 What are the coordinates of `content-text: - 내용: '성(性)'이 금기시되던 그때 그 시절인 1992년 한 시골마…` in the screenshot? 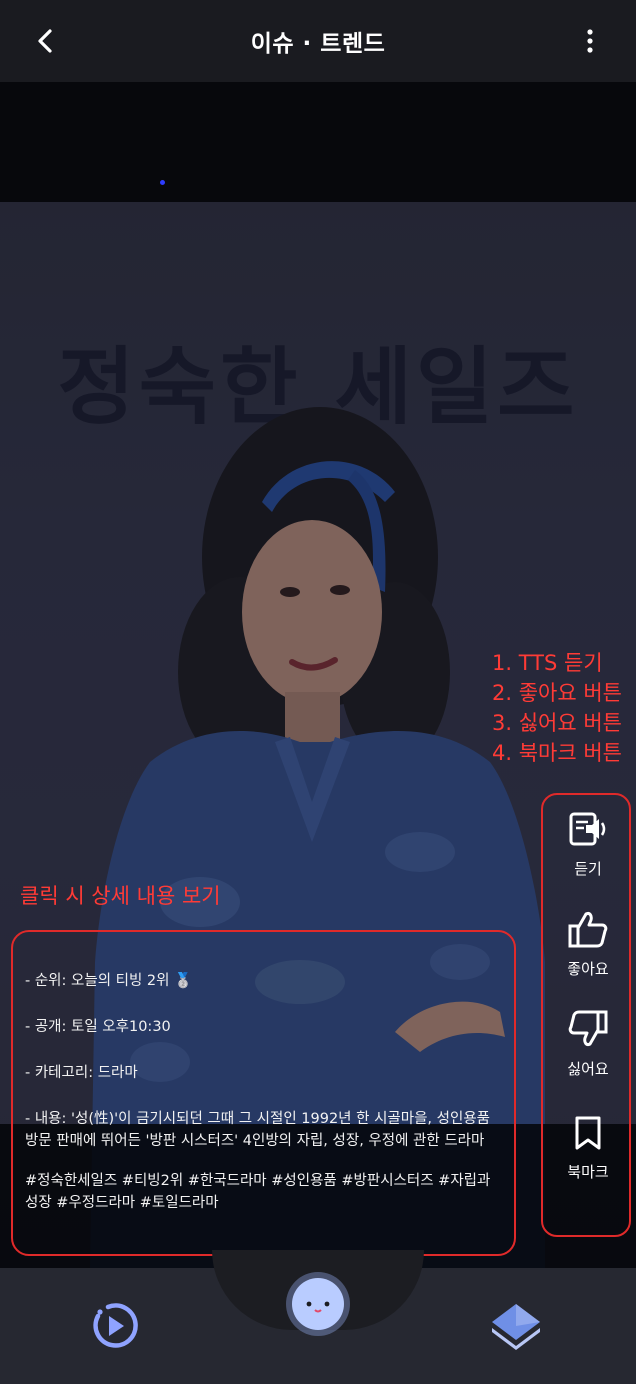 It's located at (258, 1130).